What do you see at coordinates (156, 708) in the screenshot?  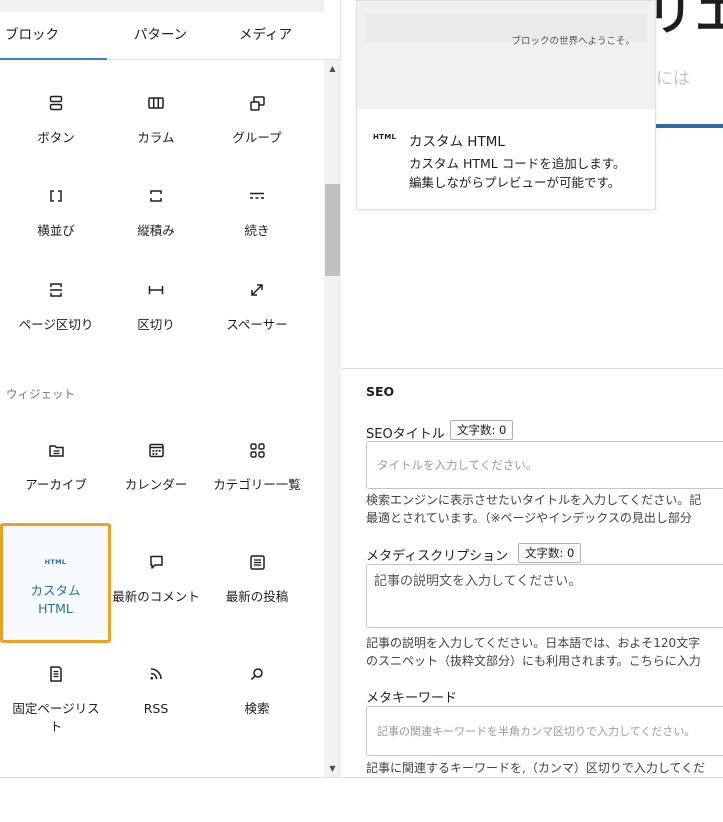 I see `block-label: RSS` at bounding box center [156, 708].